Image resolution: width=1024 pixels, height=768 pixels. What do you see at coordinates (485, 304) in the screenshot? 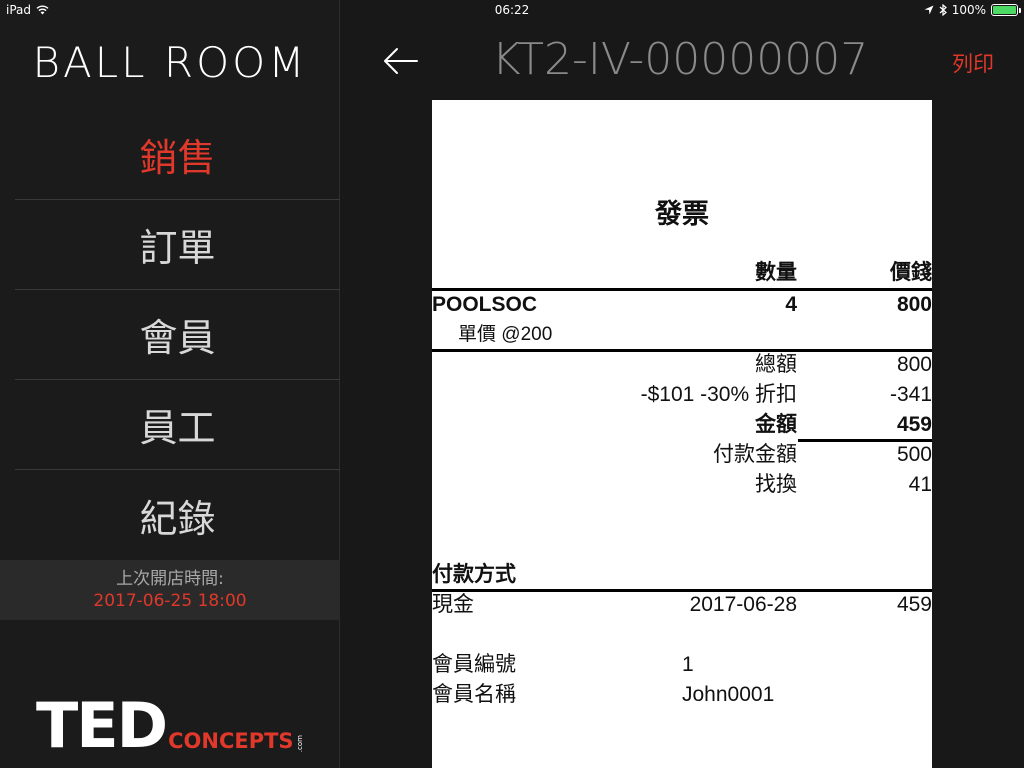
I see `item-name: POOLSOC` at bounding box center [485, 304].